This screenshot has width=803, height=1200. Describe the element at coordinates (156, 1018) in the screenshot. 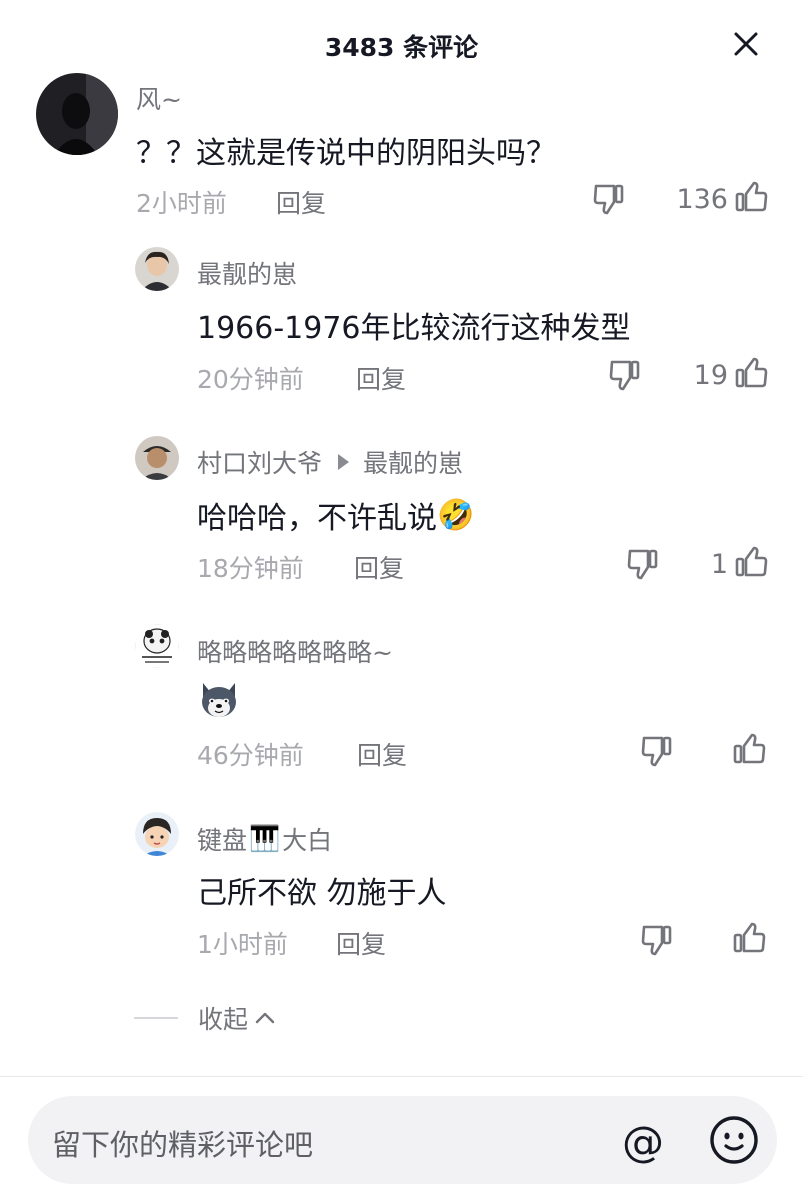

I see `collapse-divider` at that location.